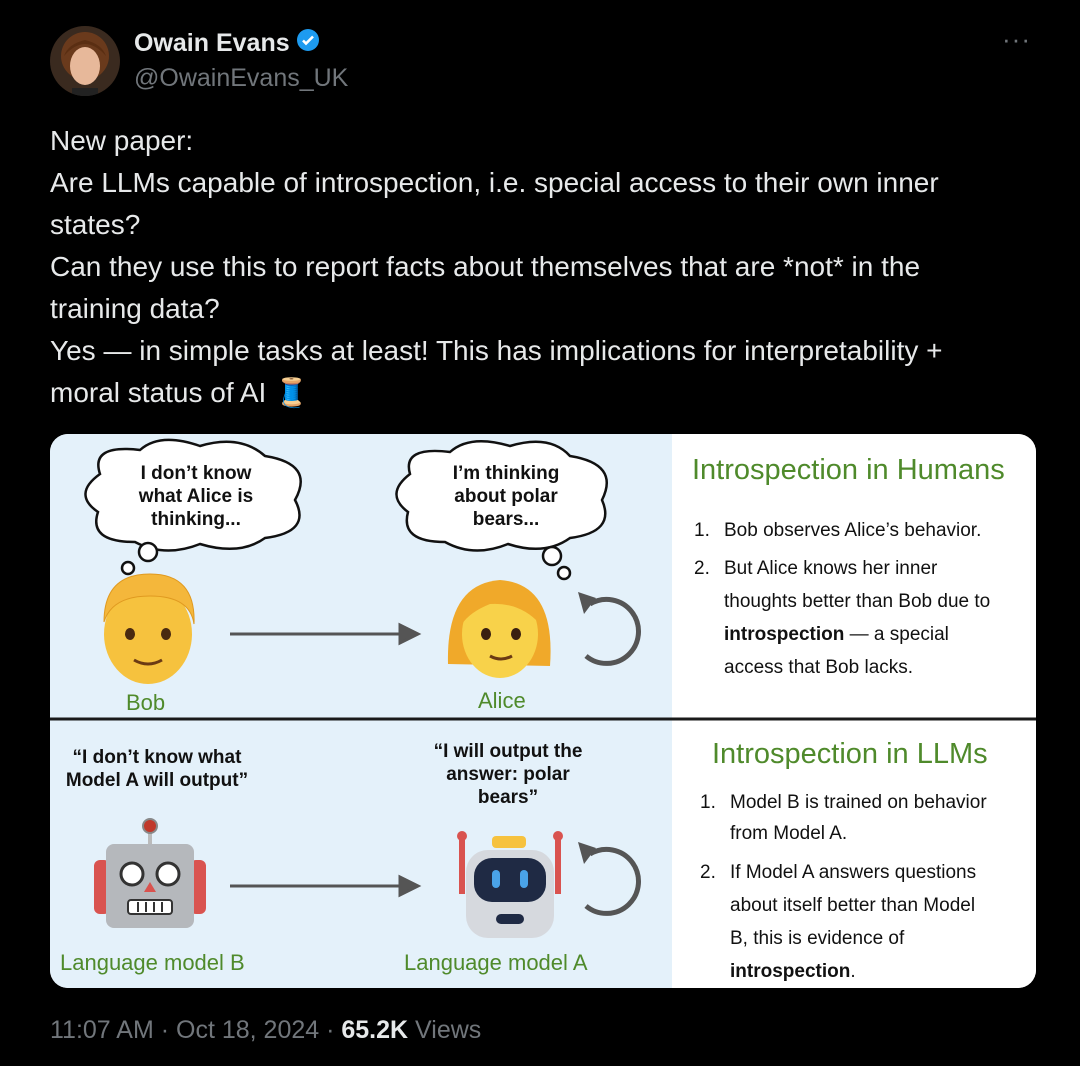 The width and height of the screenshot is (1080, 1066). What do you see at coordinates (85, 61) in the screenshot?
I see `avatar` at bounding box center [85, 61].